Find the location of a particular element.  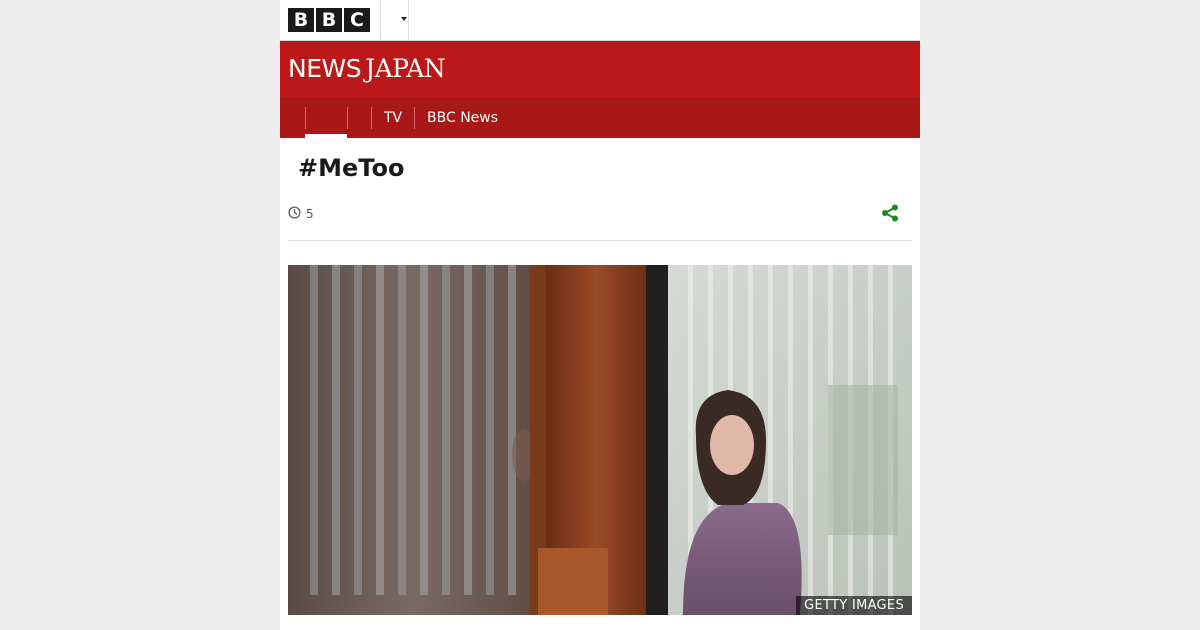

nav-item-bbc-news: BBC News is located at coordinates (462, 118).